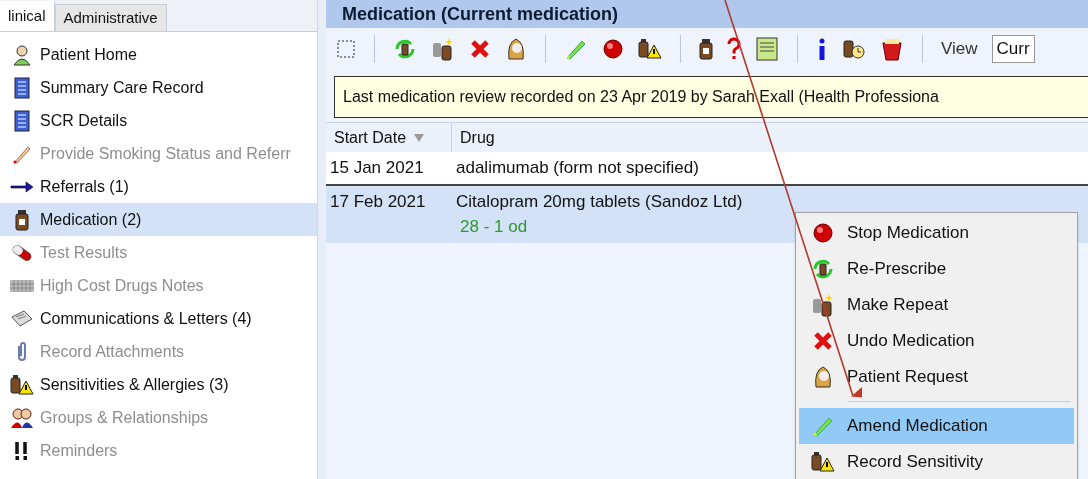  What do you see at coordinates (936, 305) in the screenshot?
I see `menu-item: Make Repeat` at bounding box center [936, 305].